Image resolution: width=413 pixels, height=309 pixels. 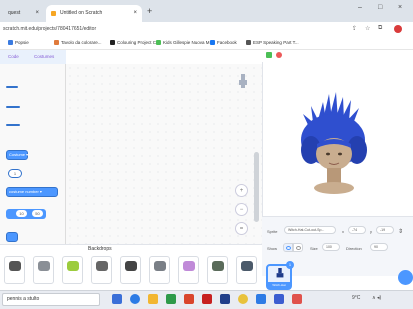 What do you see at coordinates (354, 248) in the screenshot?
I see `direction-label: Direction` at bounding box center [354, 248].